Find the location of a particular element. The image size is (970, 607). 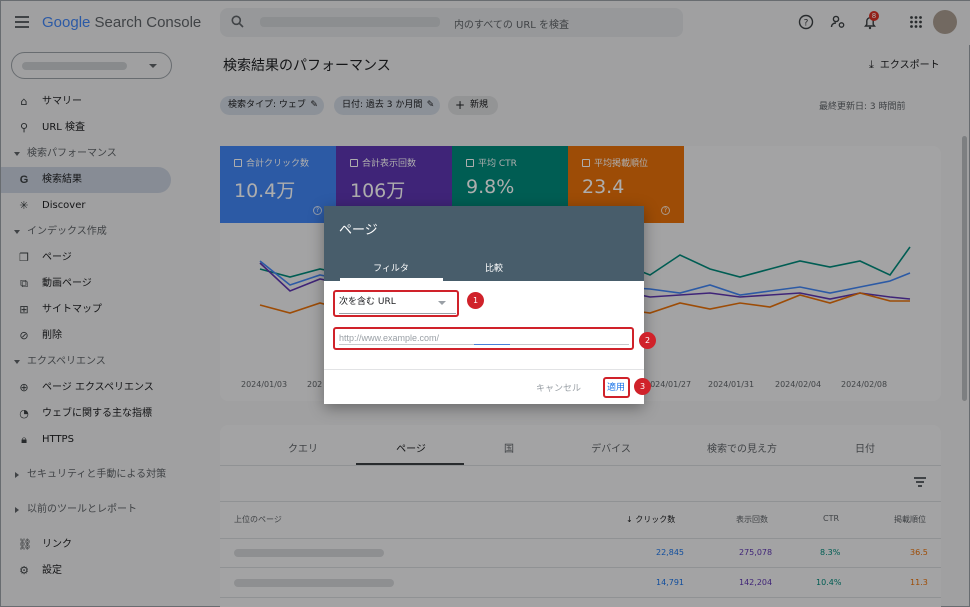

chip-label: 新規 is located at coordinates (479, 105).